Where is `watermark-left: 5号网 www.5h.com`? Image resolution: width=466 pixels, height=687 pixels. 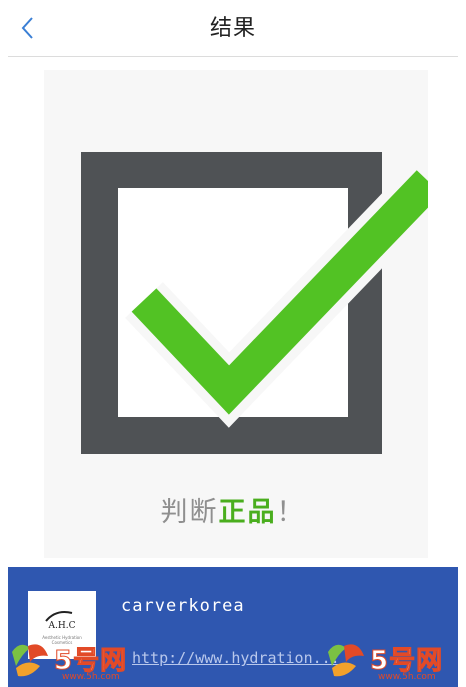
watermark-left: 5号网 www.5h.com is located at coordinates (75, 659).